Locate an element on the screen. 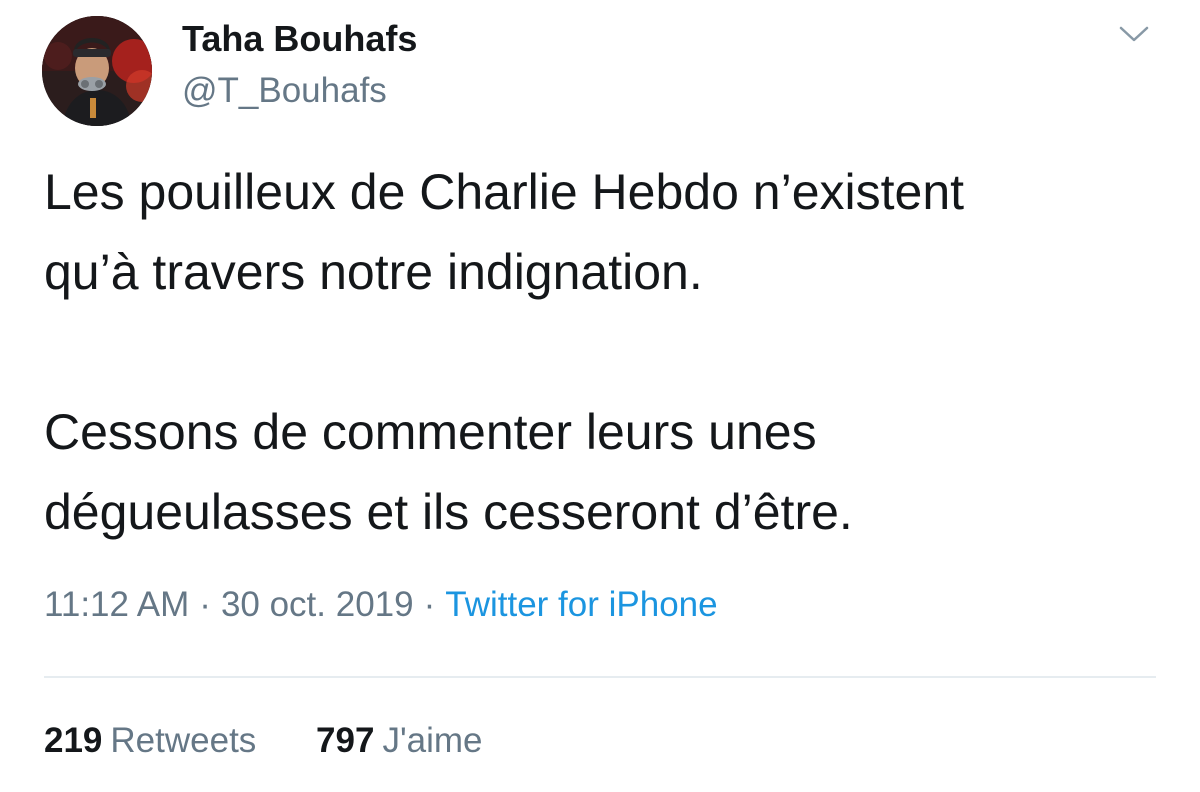 The height and width of the screenshot is (792, 1200). retweets-stat: 219 Retweets is located at coordinates (150, 741).